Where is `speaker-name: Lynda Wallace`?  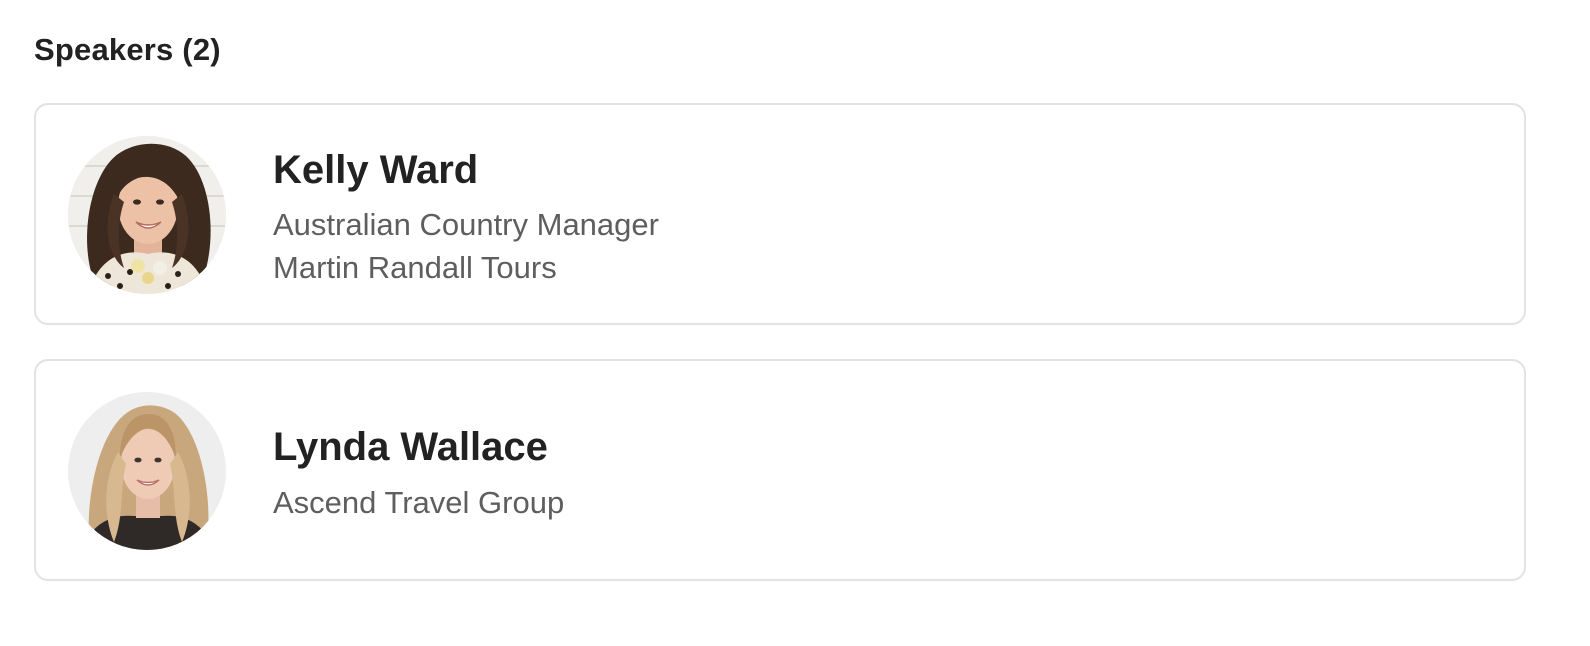 speaker-name: Lynda Wallace is located at coordinates (410, 447).